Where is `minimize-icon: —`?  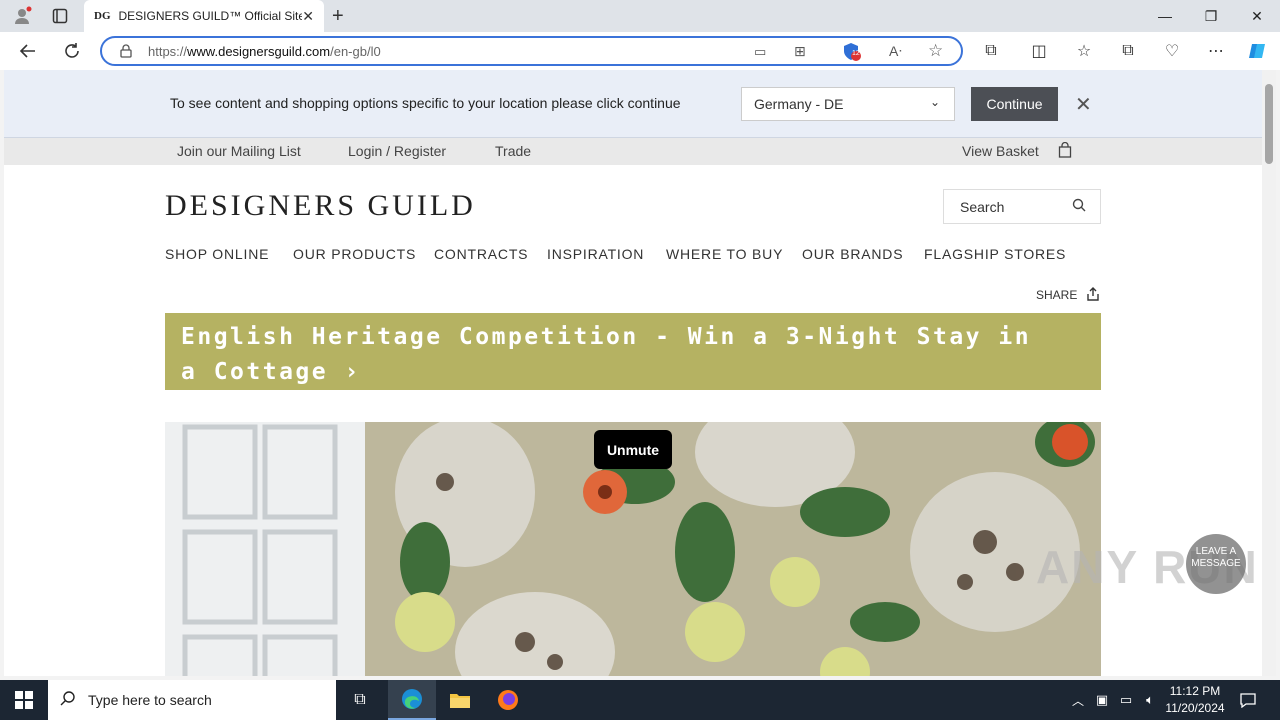
minimize-icon: — is located at coordinates (1165, 16).